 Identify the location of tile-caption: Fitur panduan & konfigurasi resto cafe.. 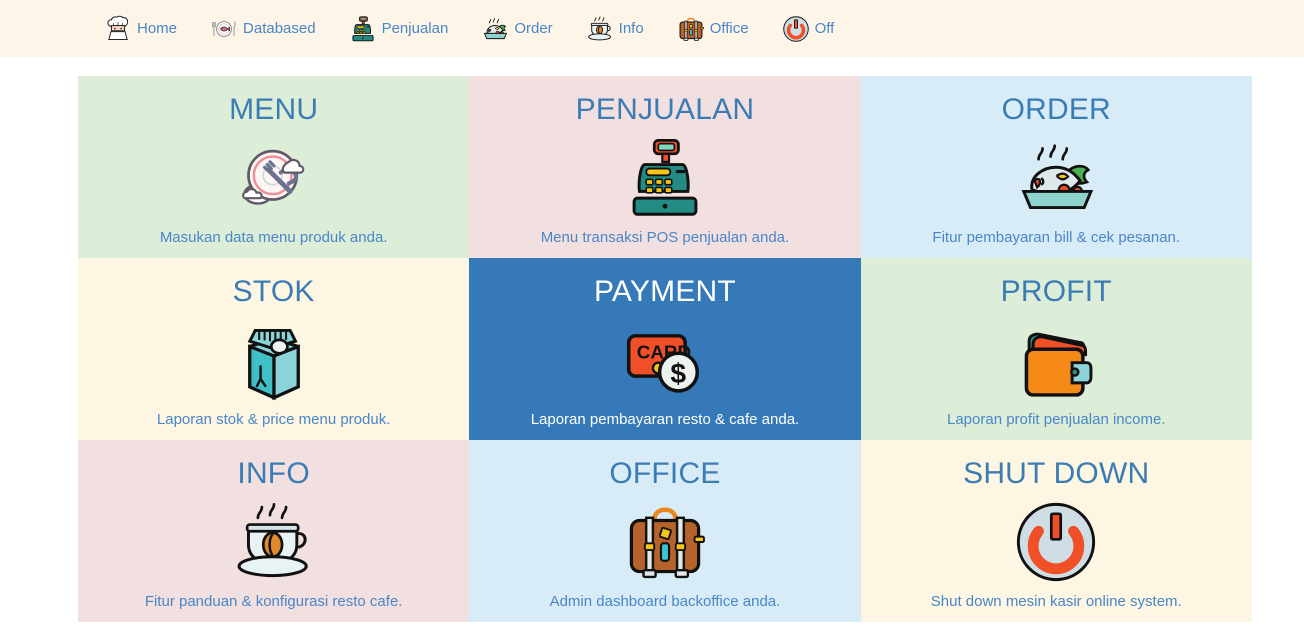
(273, 601).